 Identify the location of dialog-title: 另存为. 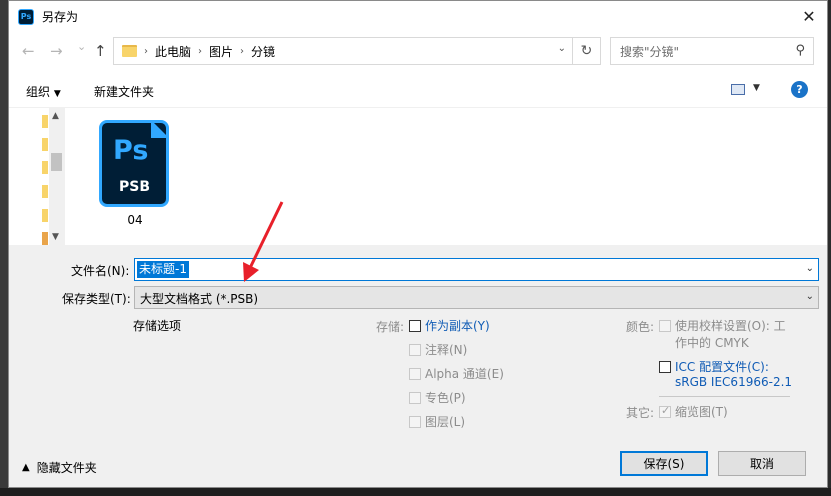
(60, 17).